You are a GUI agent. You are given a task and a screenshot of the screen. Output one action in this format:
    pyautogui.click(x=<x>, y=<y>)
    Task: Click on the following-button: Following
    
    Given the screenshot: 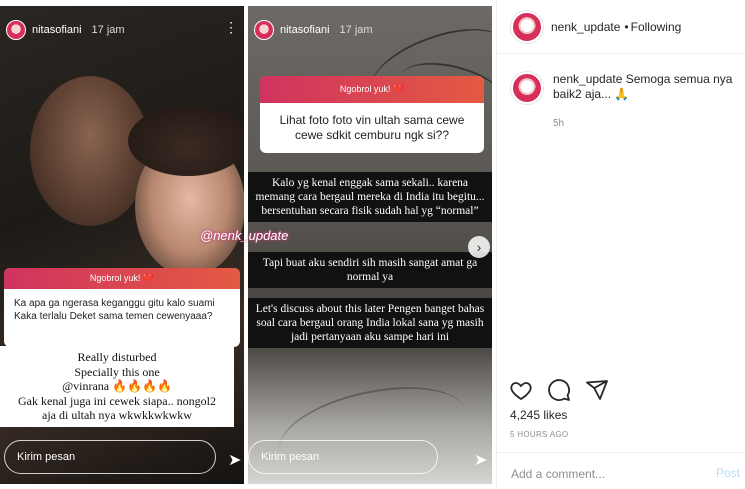 What is the action you would take?
    pyautogui.click(x=656, y=27)
    